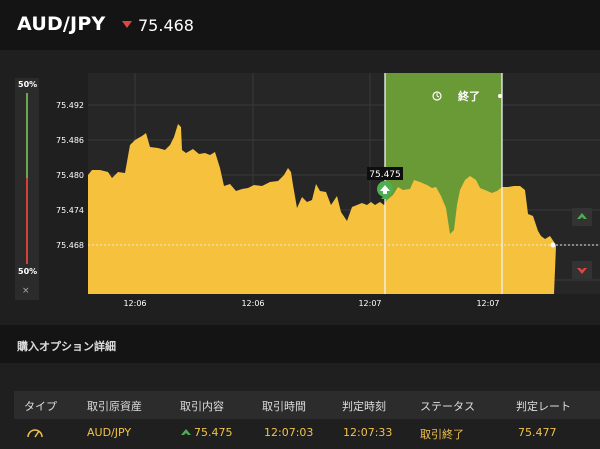 This screenshot has height=449, width=600. Describe the element at coordinates (66, 346) in the screenshot. I see `details-title: 購入オプション詳細` at that location.